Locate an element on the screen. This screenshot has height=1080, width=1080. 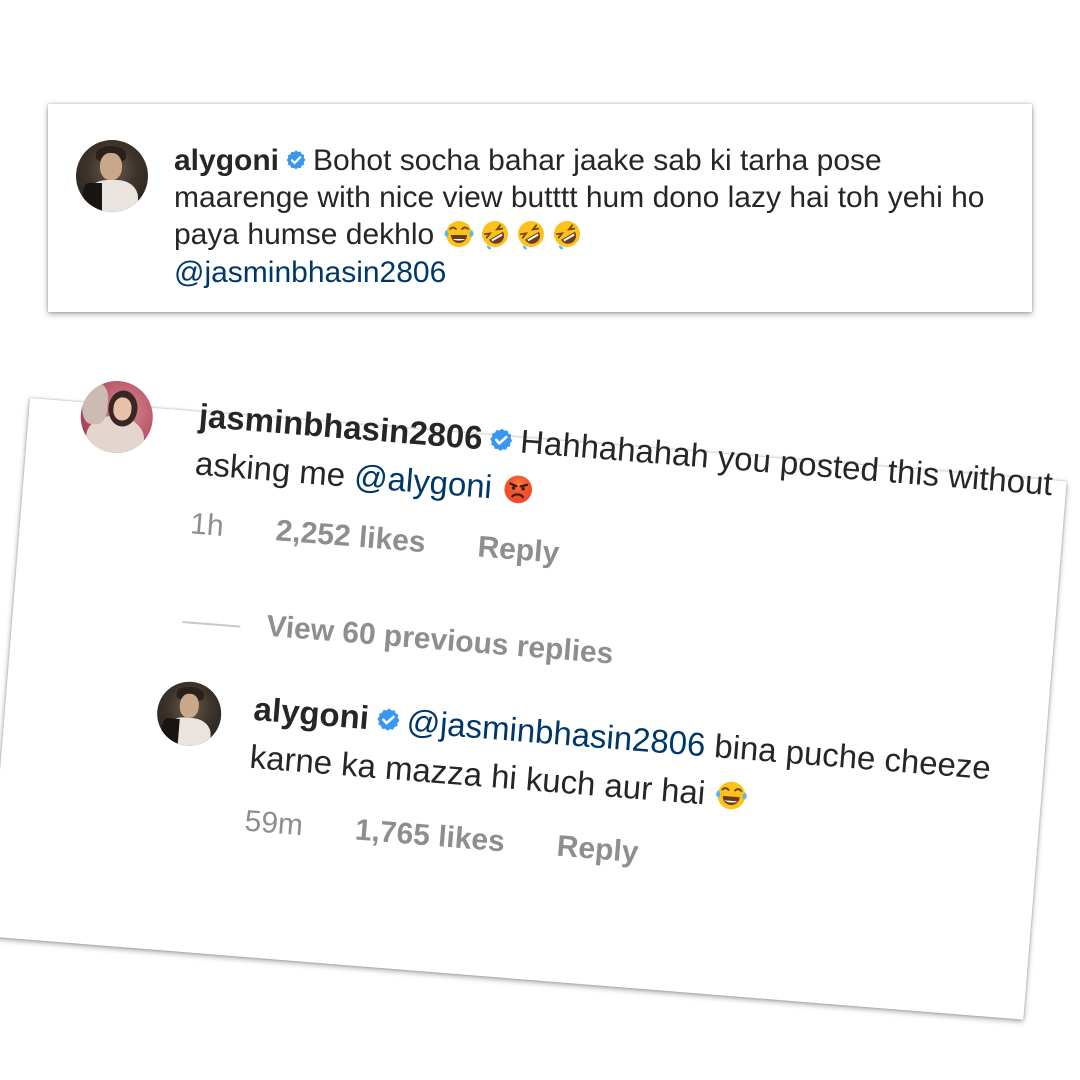
pouting-face-icon is located at coordinates (518, 489).